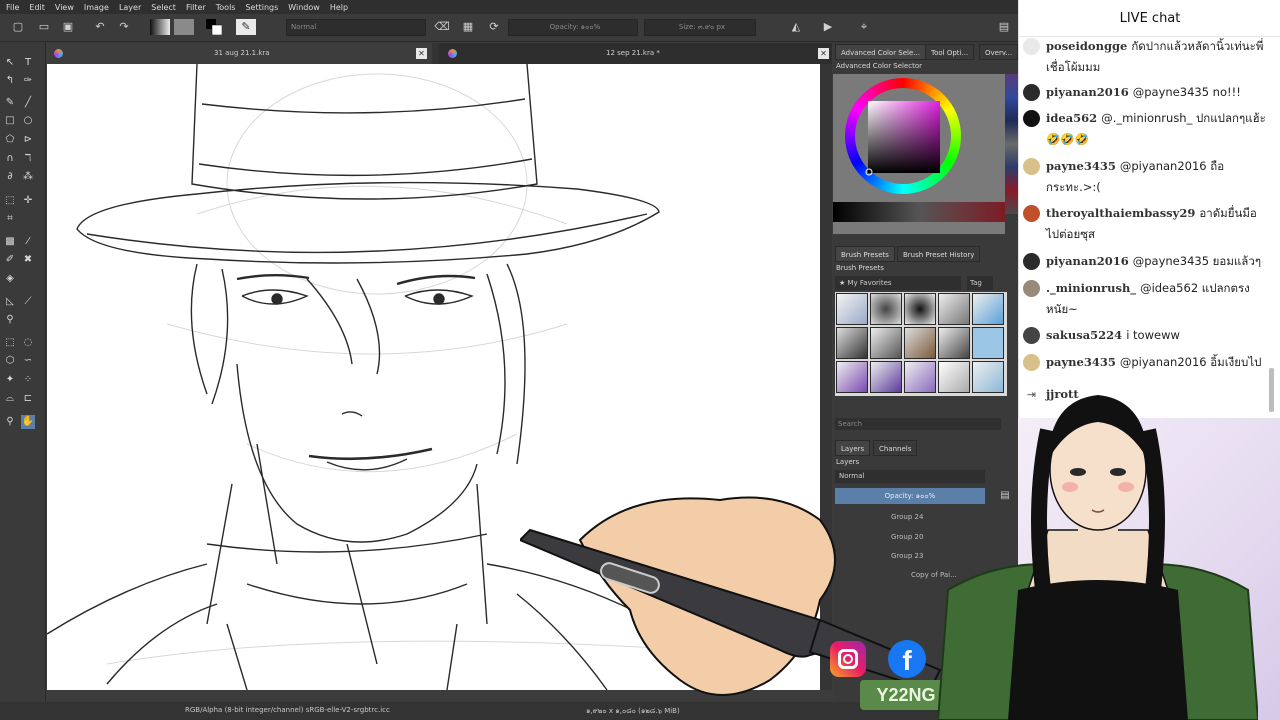 This screenshot has width=1280, height=720. What do you see at coordinates (980, 283) in the screenshot?
I see `tag-button: Tag` at bounding box center [980, 283].